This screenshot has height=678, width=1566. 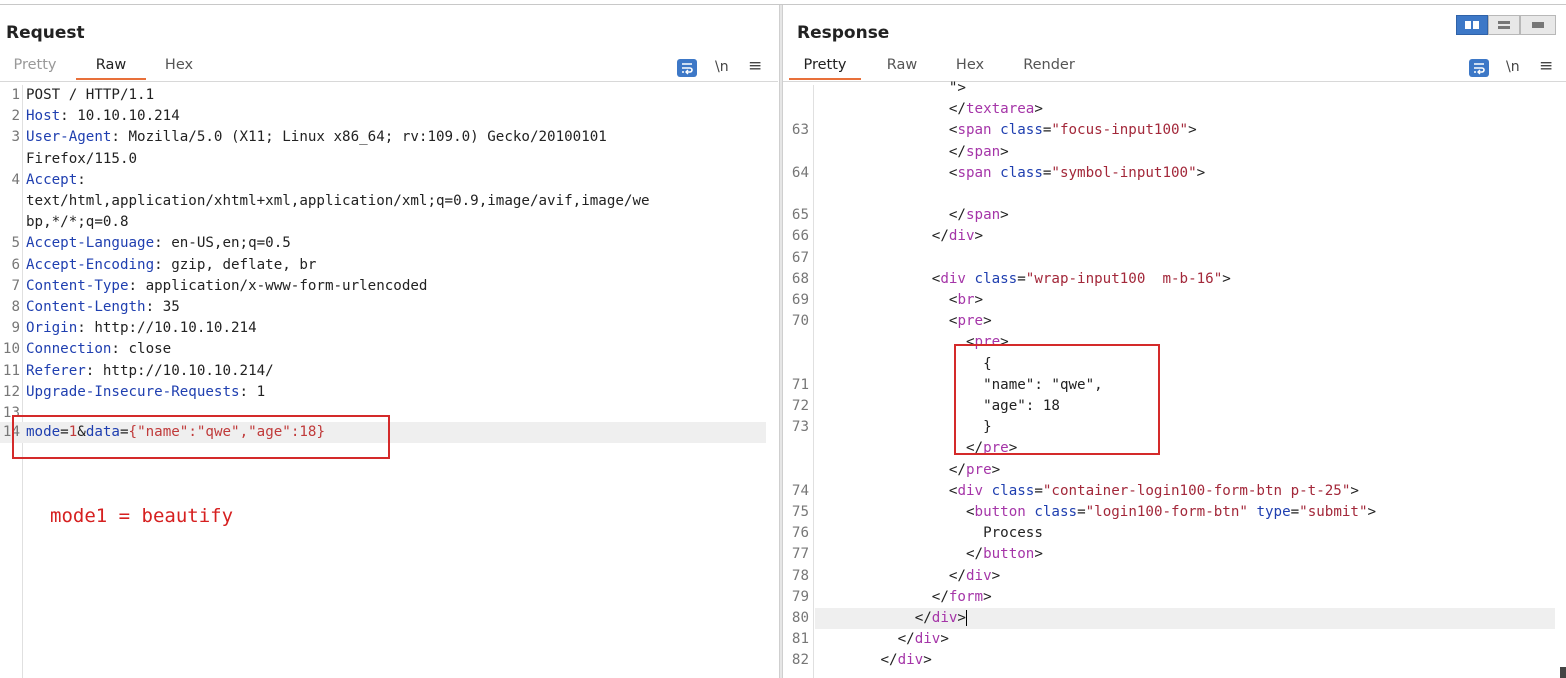 What do you see at coordinates (1124, 172) in the screenshot?
I see `token-str: "symbol-input100"` at bounding box center [1124, 172].